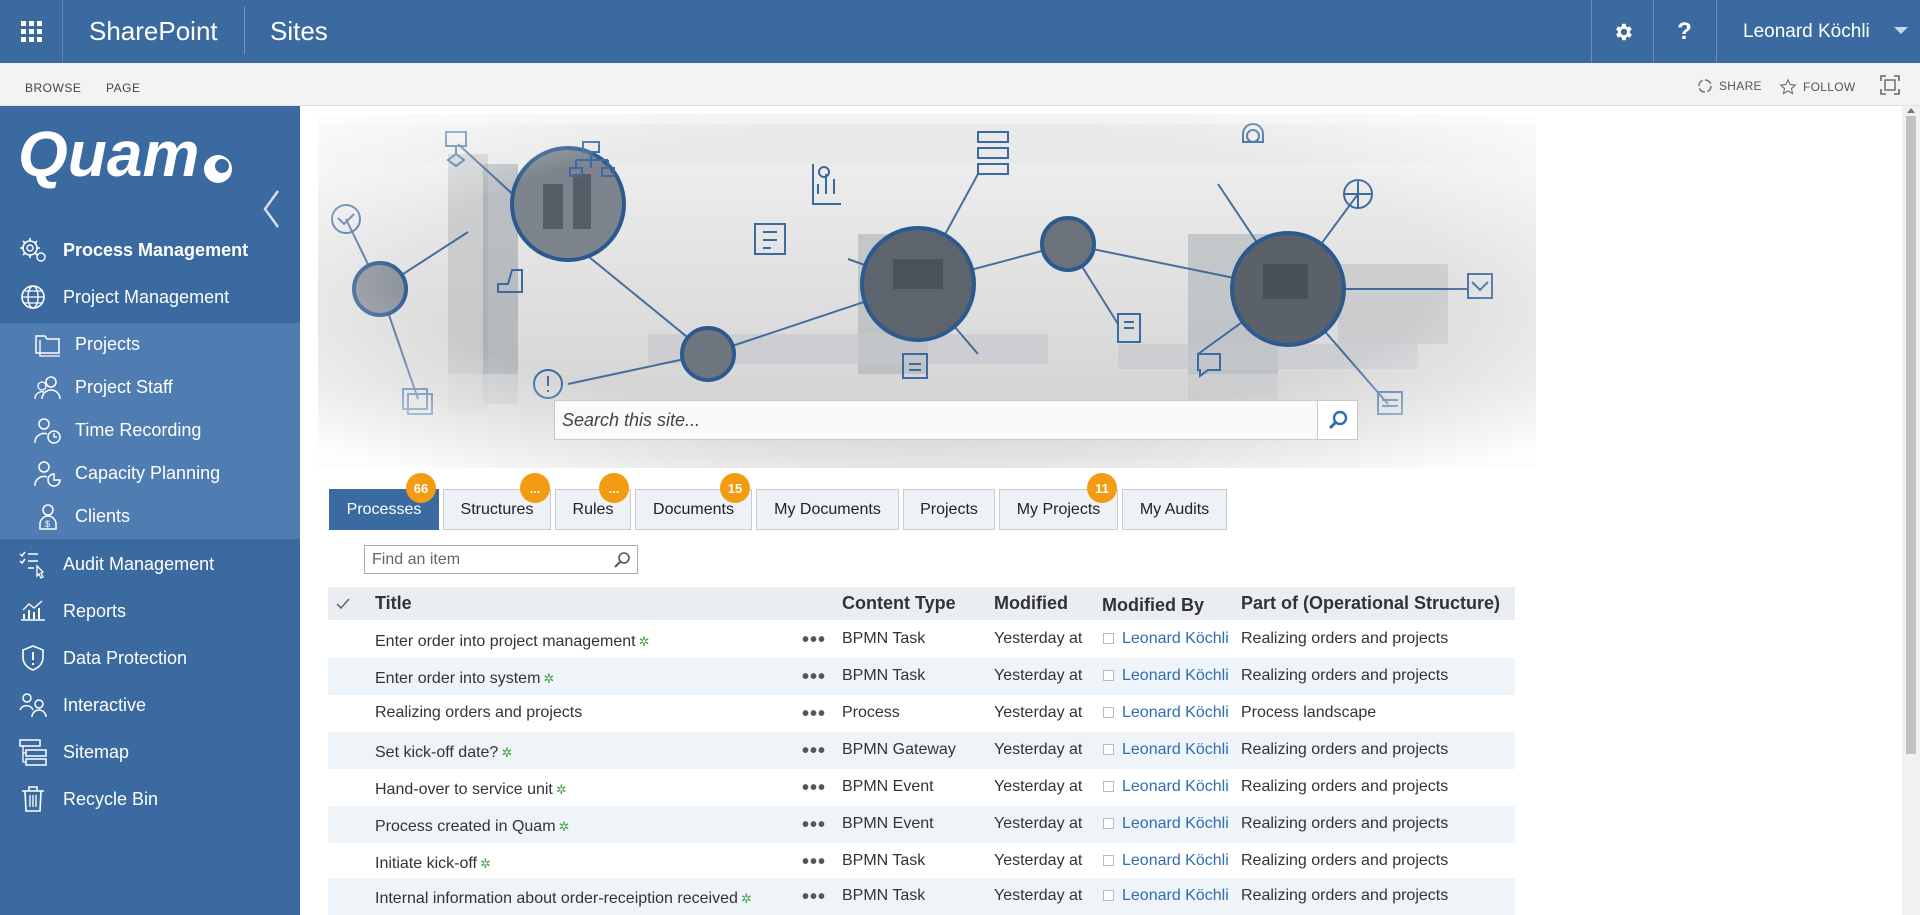 Image resolution: width=1920 pixels, height=915 pixels. I want to click on title-cell: Initiate kick-off ✲, so click(433, 864).